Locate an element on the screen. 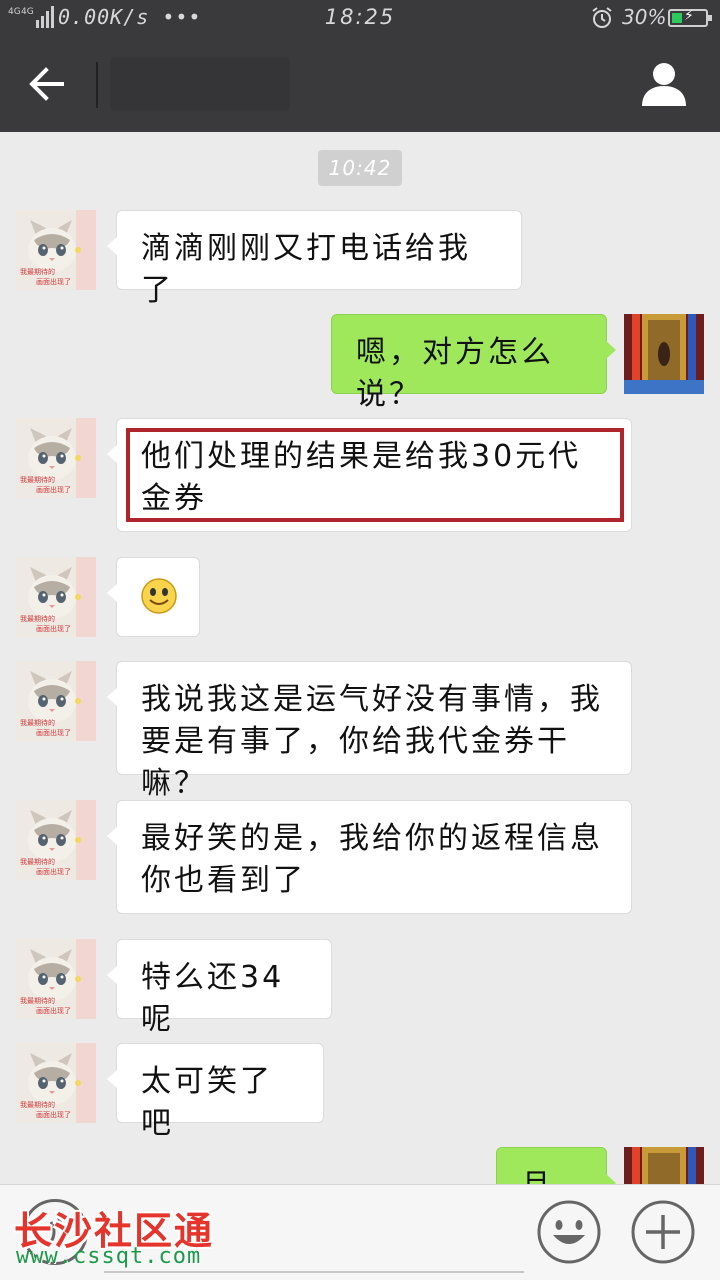 The height and width of the screenshot is (1280, 720). message-bubble-incoming is located at coordinates (153, 597).